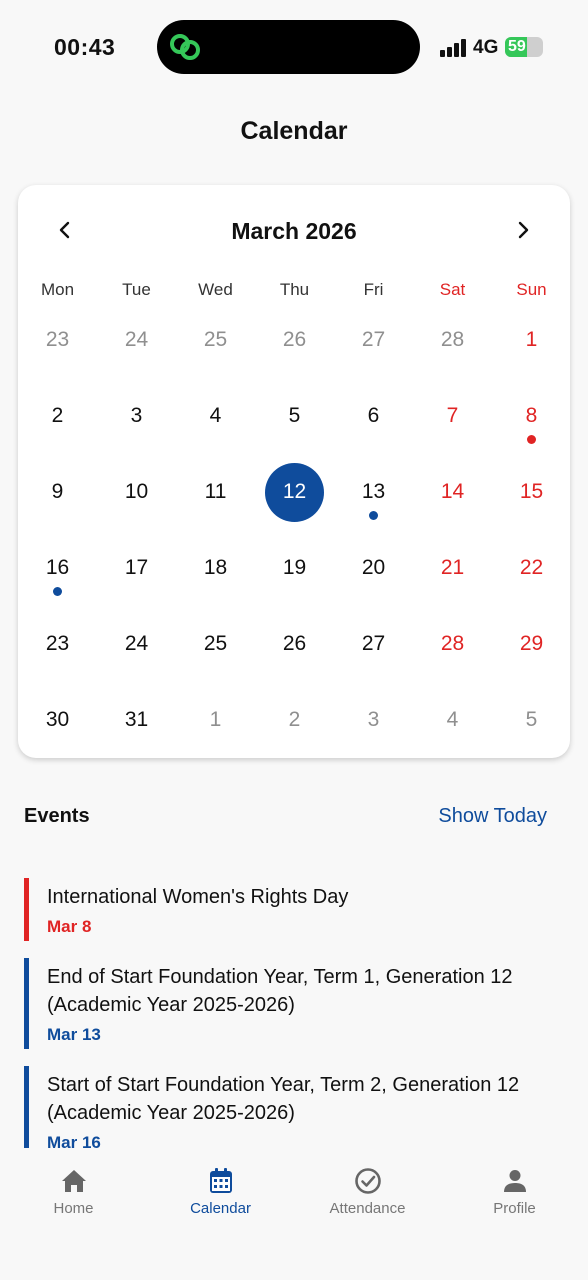 The height and width of the screenshot is (1280, 588). What do you see at coordinates (57, 492) in the screenshot?
I see `calendar-day: 9` at bounding box center [57, 492].